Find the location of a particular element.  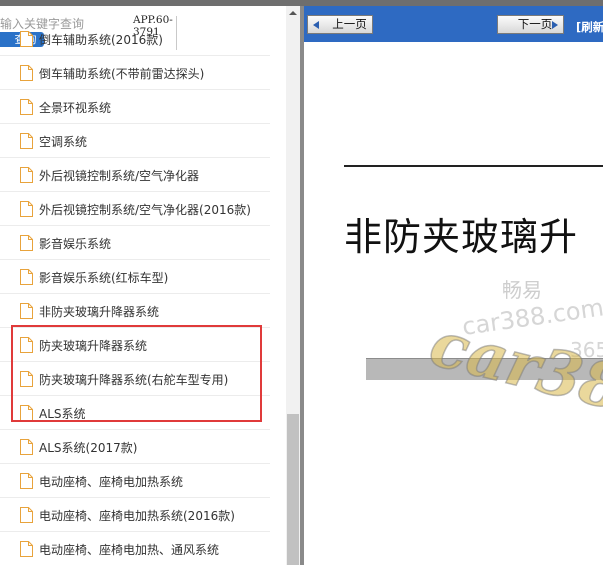

tree-item-label: 非防夹玻璃升降器系统 is located at coordinates (99, 312).